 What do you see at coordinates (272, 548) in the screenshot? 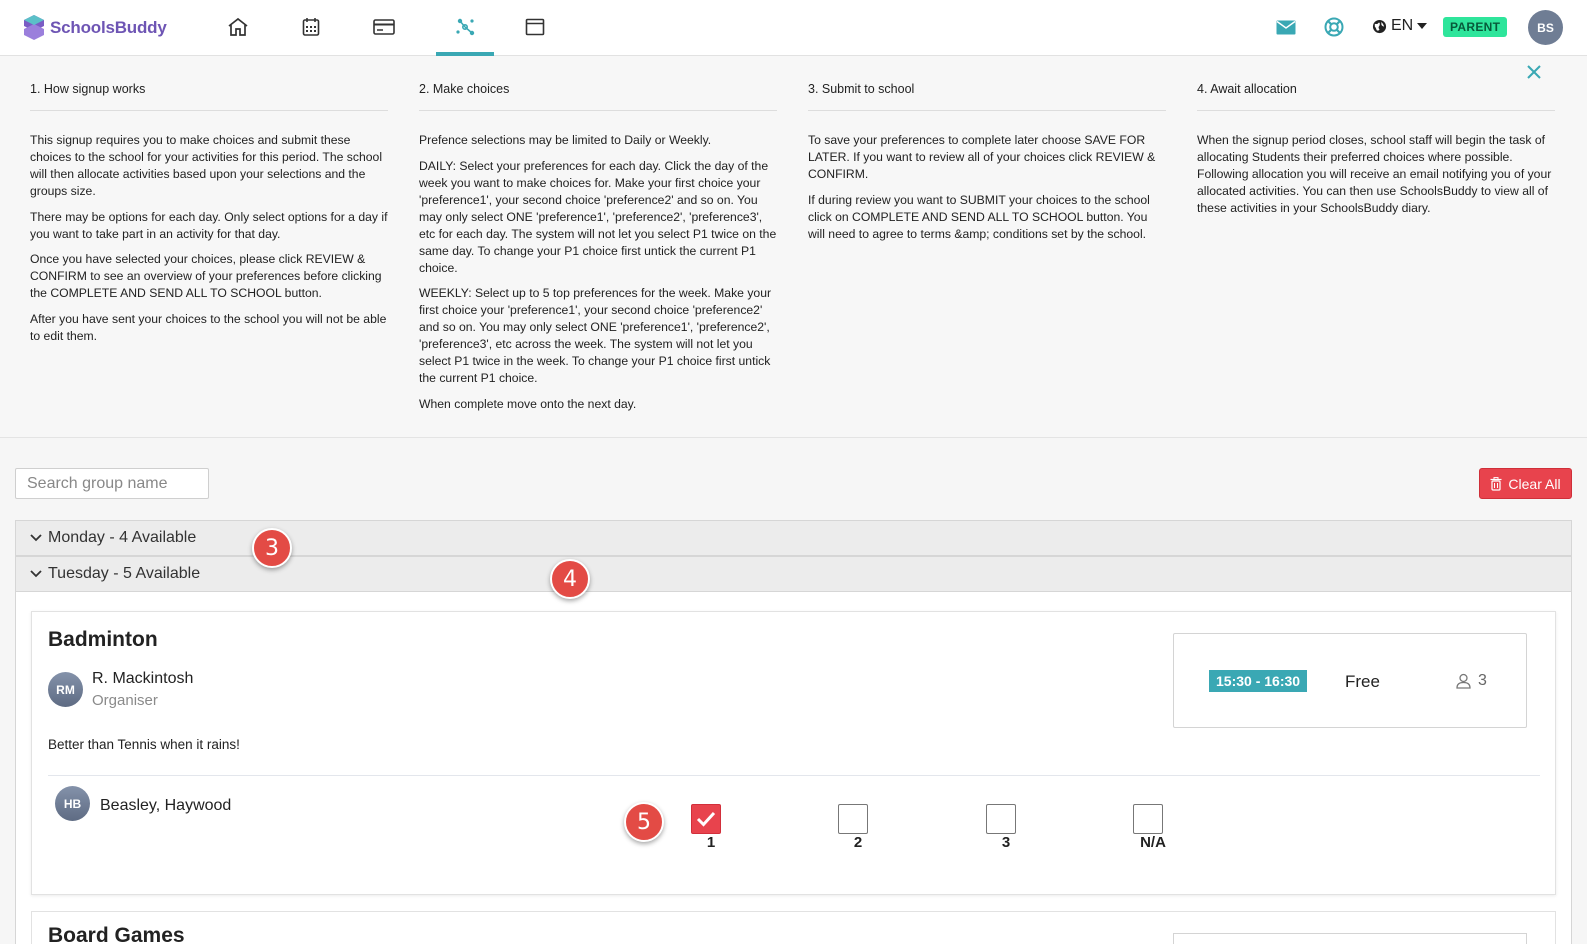
I see `annotation-marker: 3` at bounding box center [272, 548].